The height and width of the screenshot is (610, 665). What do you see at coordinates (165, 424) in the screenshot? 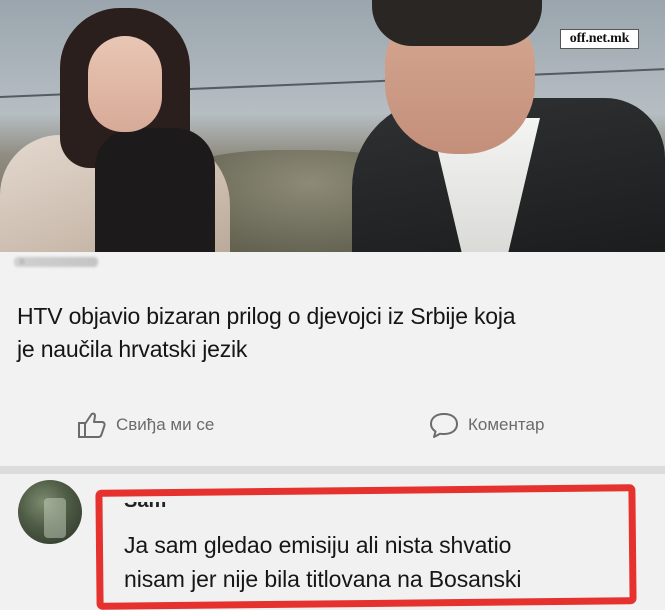
I see `like-label: Свиђа ми се` at bounding box center [165, 424].